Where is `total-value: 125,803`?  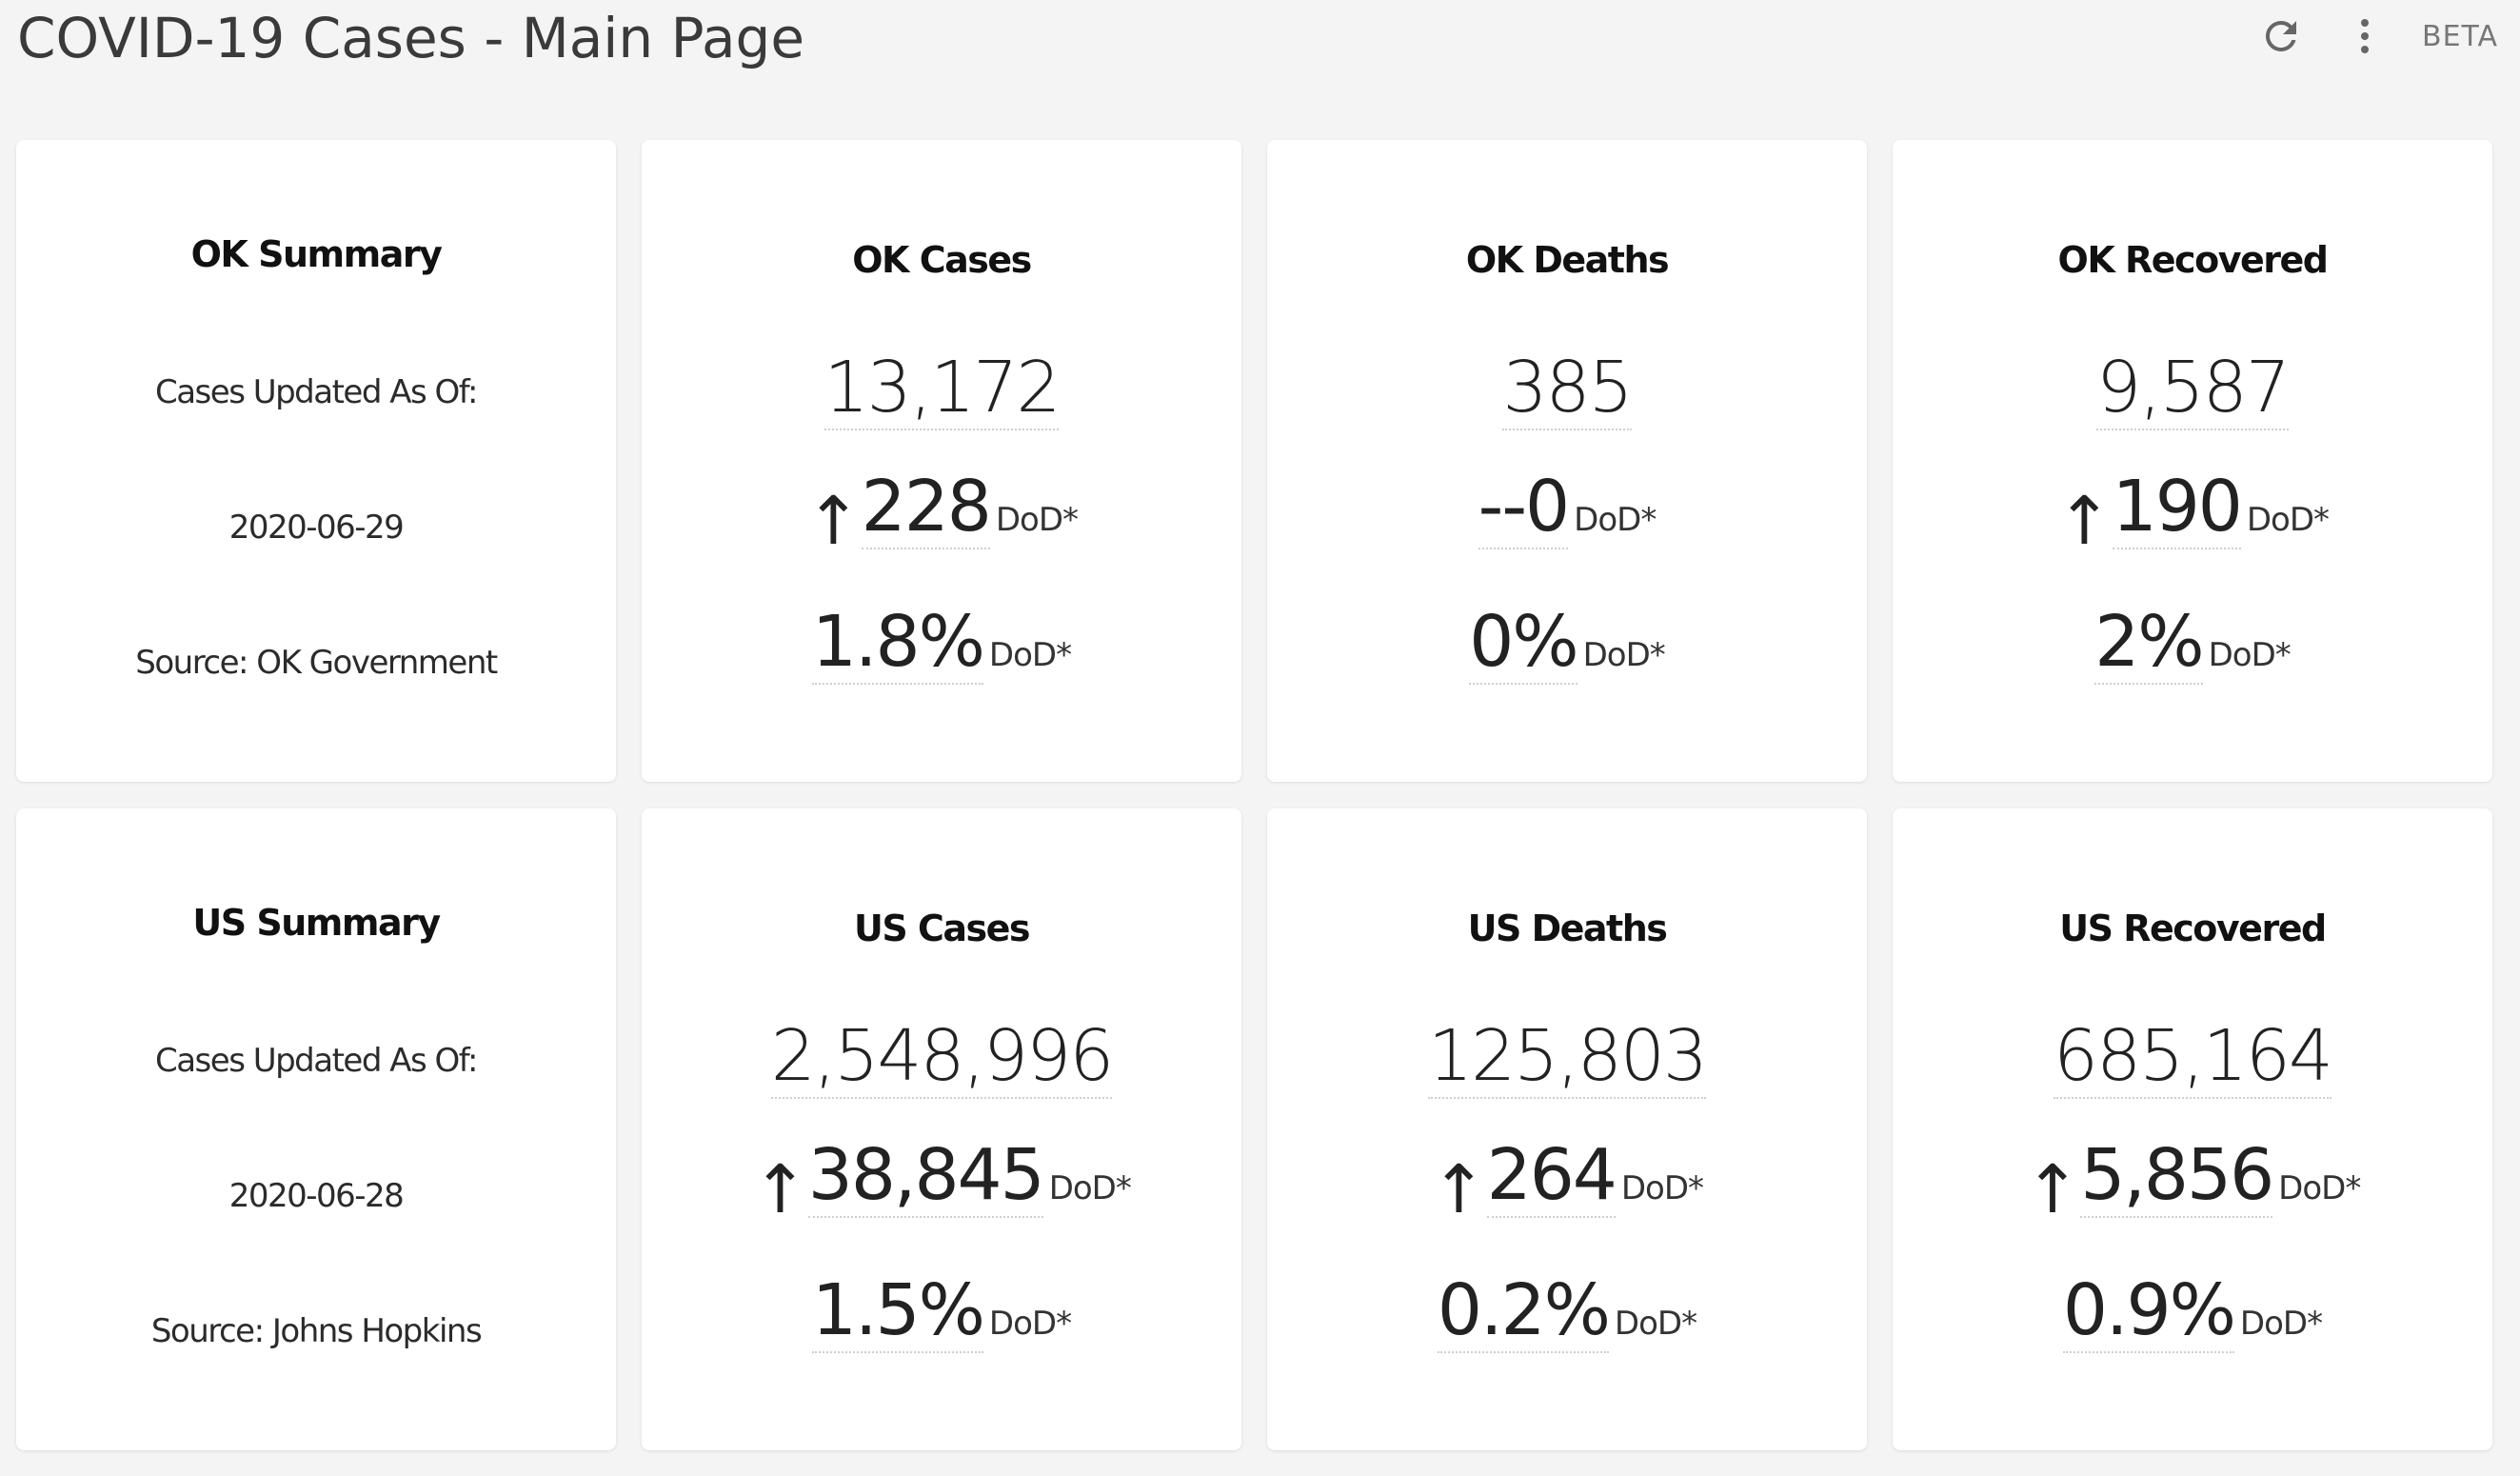 total-value: 125,803 is located at coordinates (1567, 1056).